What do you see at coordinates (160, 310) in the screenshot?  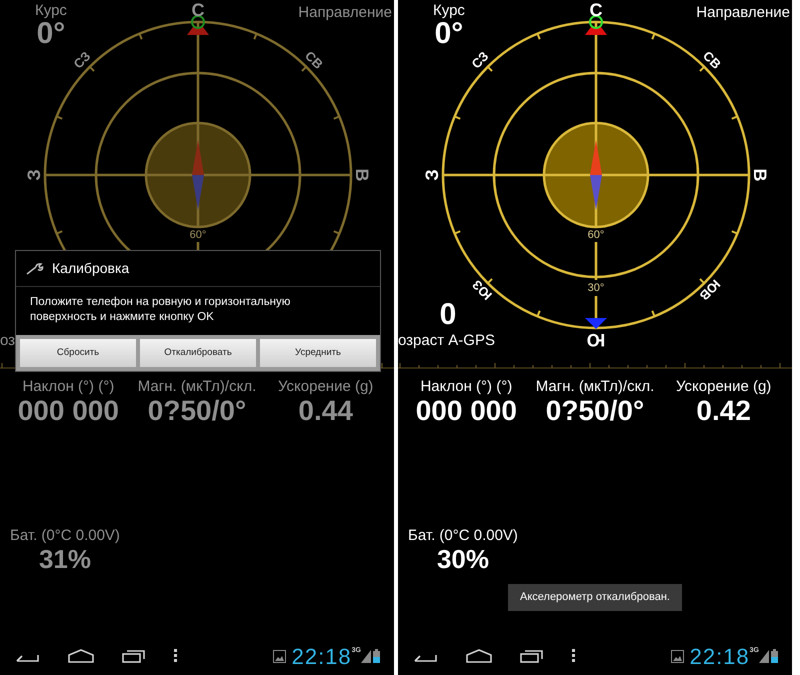 I see `dialog-message: Положите телефон на ровную и горизонтальную поверхность и нажмите кнопку OK` at bounding box center [160, 310].